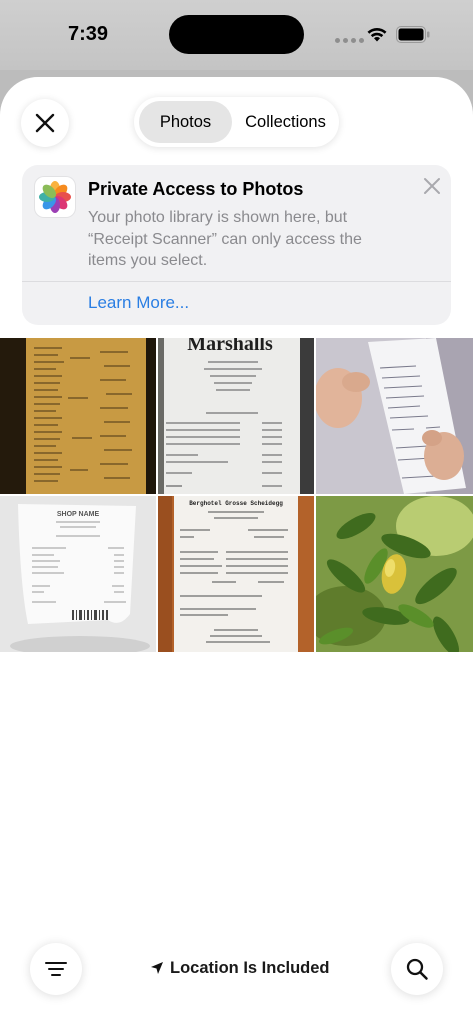 This screenshot has width=473, height=1024. I want to click on status-time: 7:39, so click(88, 34).